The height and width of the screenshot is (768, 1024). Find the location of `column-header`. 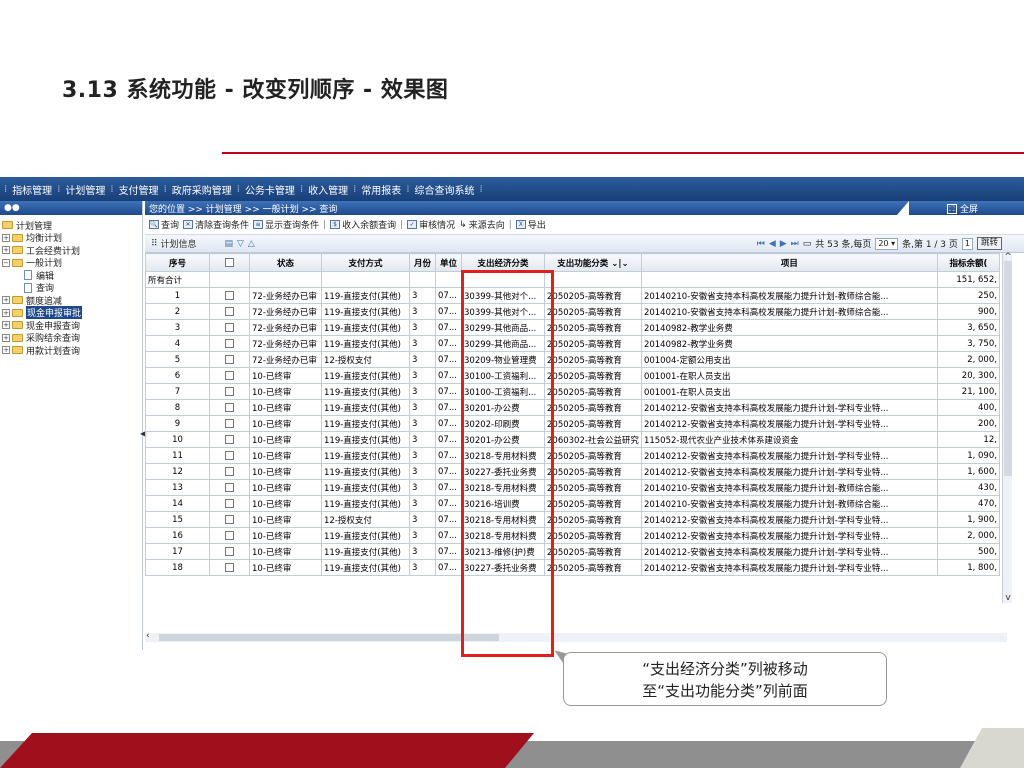

column-header is located at coordinates (229, 262).